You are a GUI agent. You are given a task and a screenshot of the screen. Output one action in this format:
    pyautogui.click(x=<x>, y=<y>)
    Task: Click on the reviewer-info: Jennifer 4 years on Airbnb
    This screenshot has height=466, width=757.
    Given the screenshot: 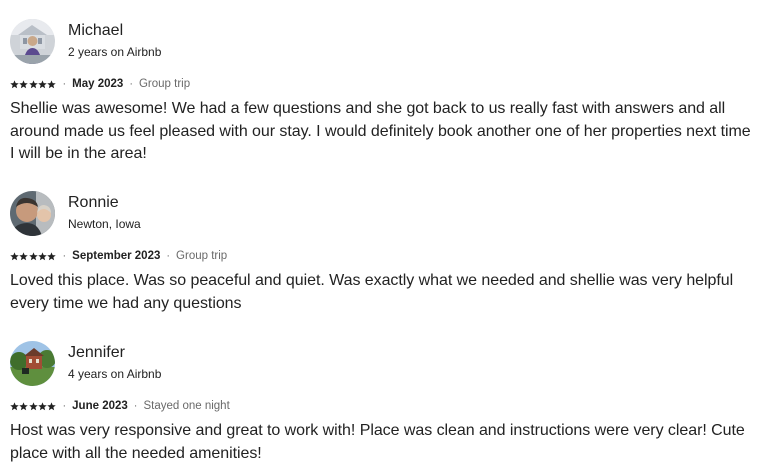 What is the action you would take?
    pyautogui.click(x=115, y=362)
    